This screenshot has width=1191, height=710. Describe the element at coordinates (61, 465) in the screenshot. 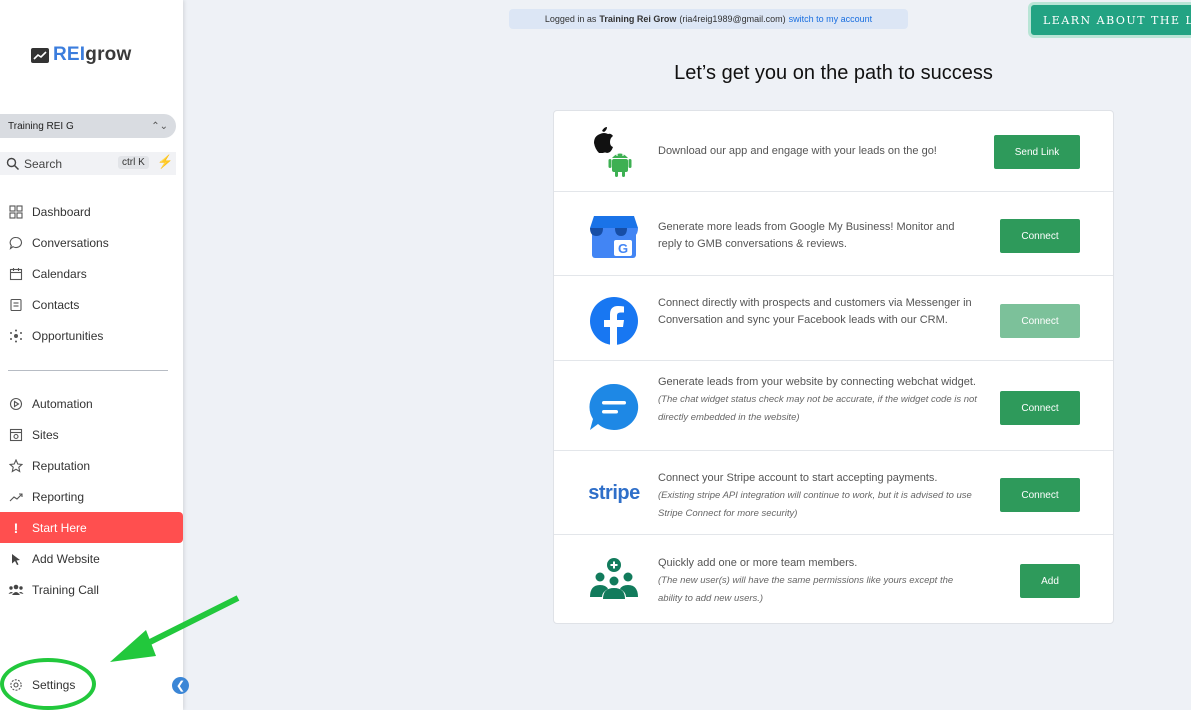

I see `sidebar-item-label: Reputation` at that location.